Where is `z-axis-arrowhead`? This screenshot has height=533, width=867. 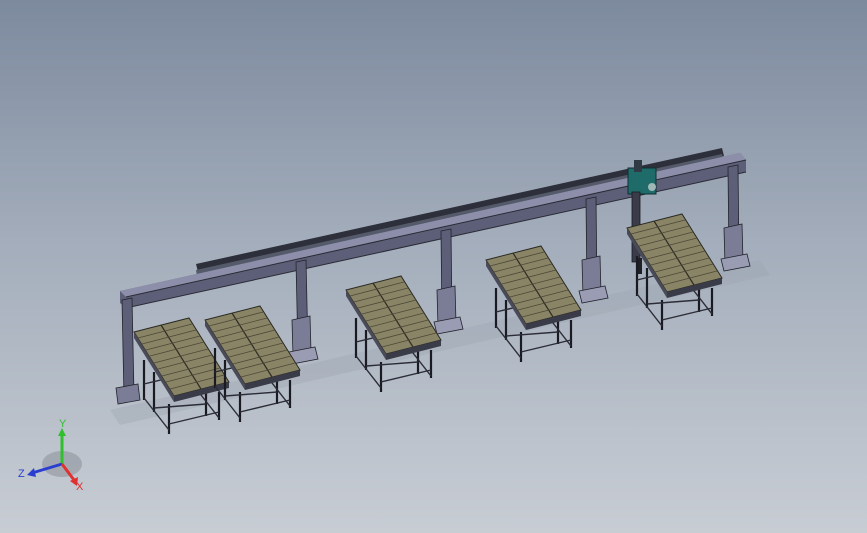 z-axis-arrowhead is located at coordinates (31, 472).